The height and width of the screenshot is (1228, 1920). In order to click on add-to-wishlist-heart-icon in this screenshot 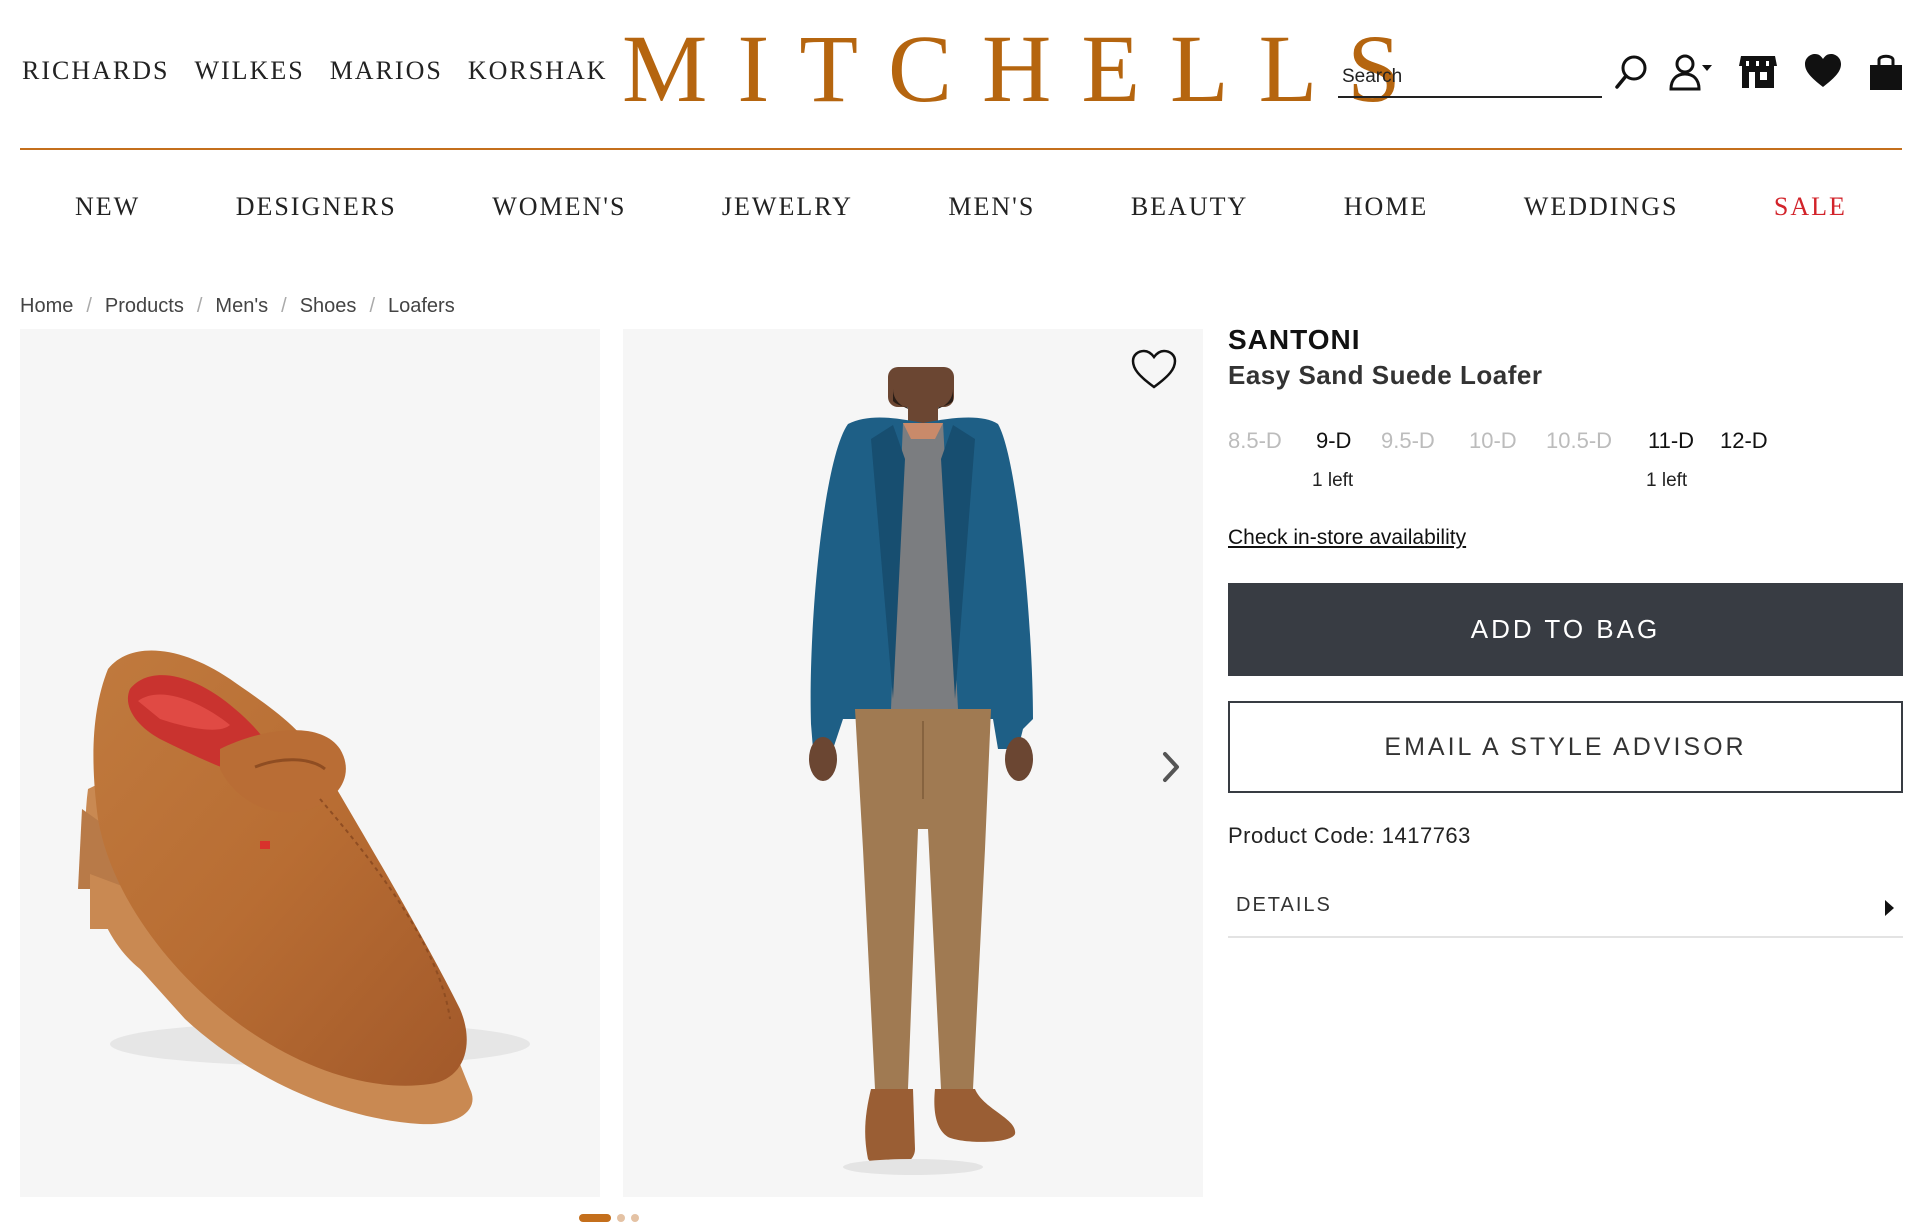, I will do `click(1154, 372)`.